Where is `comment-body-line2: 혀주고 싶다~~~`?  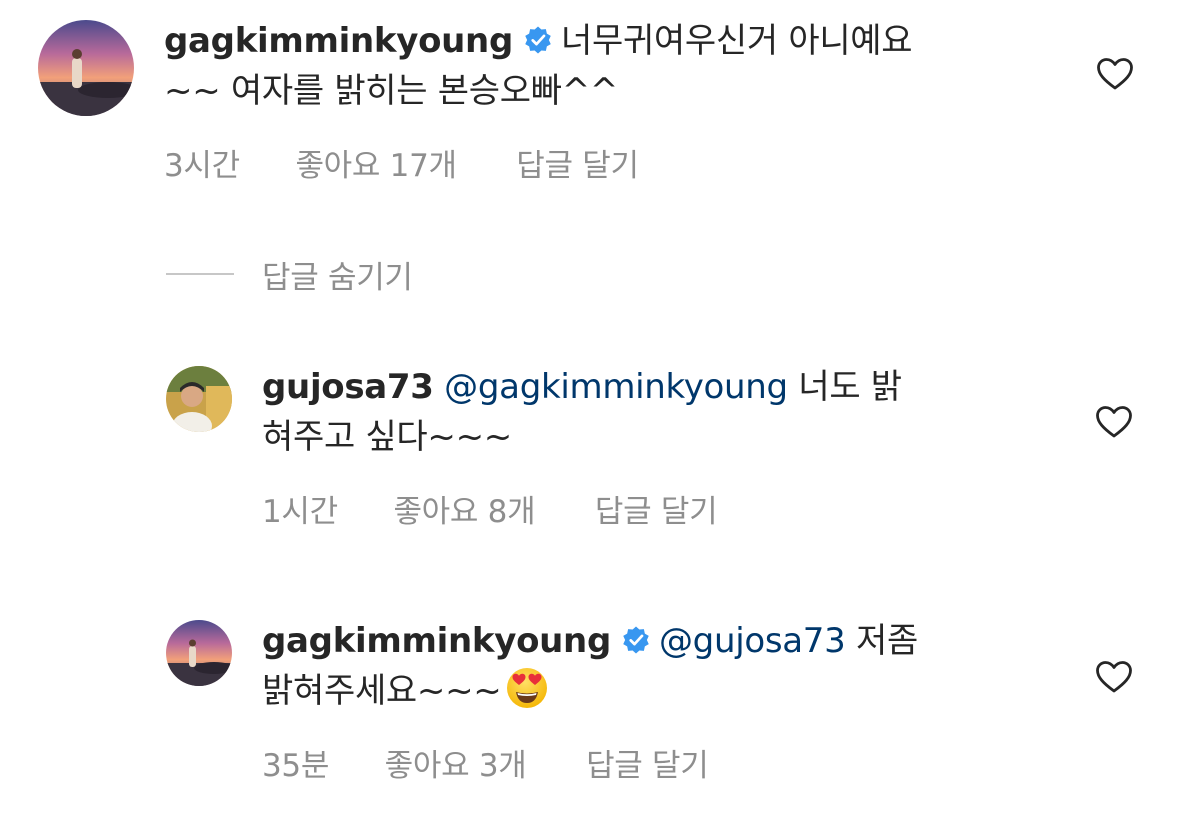
comment-body-line2: 혀주고 싶다~~~ is located at coordinates (387, 437).